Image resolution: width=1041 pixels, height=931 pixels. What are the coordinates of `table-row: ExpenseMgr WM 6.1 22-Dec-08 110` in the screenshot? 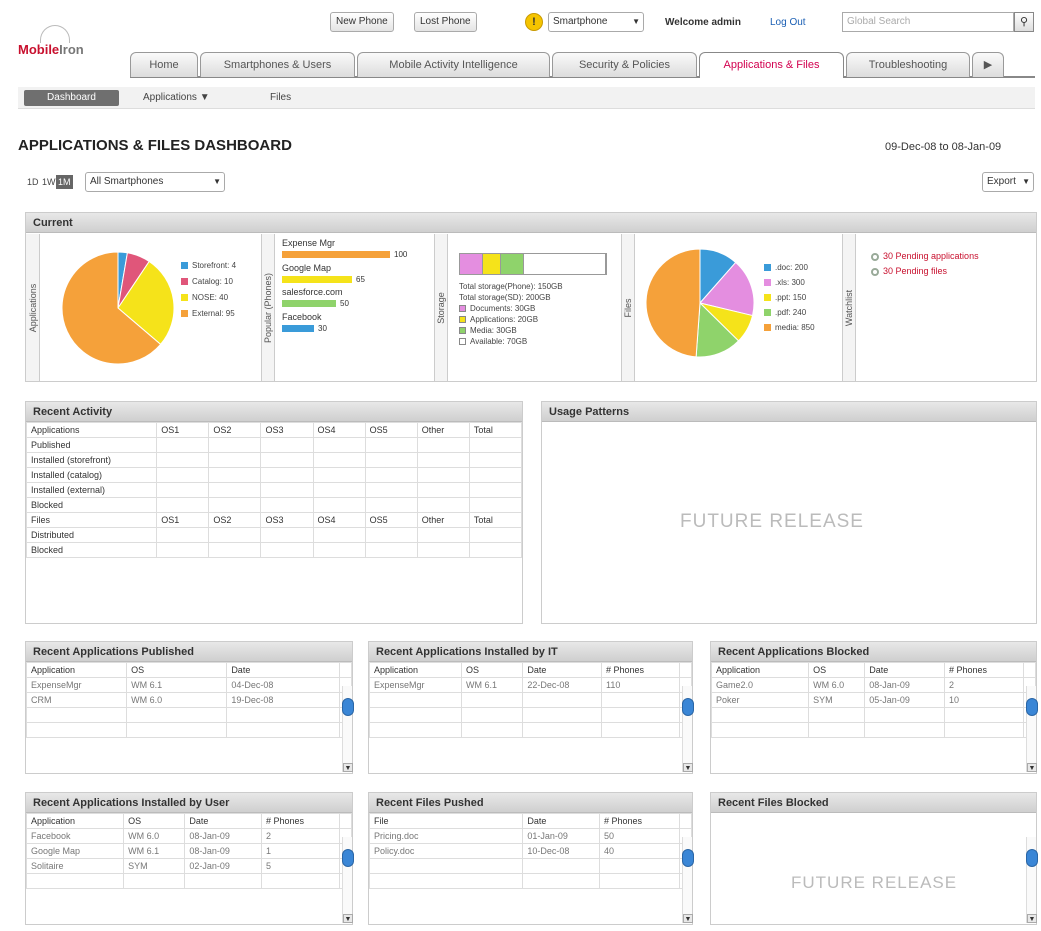 It's located at (531, 685).